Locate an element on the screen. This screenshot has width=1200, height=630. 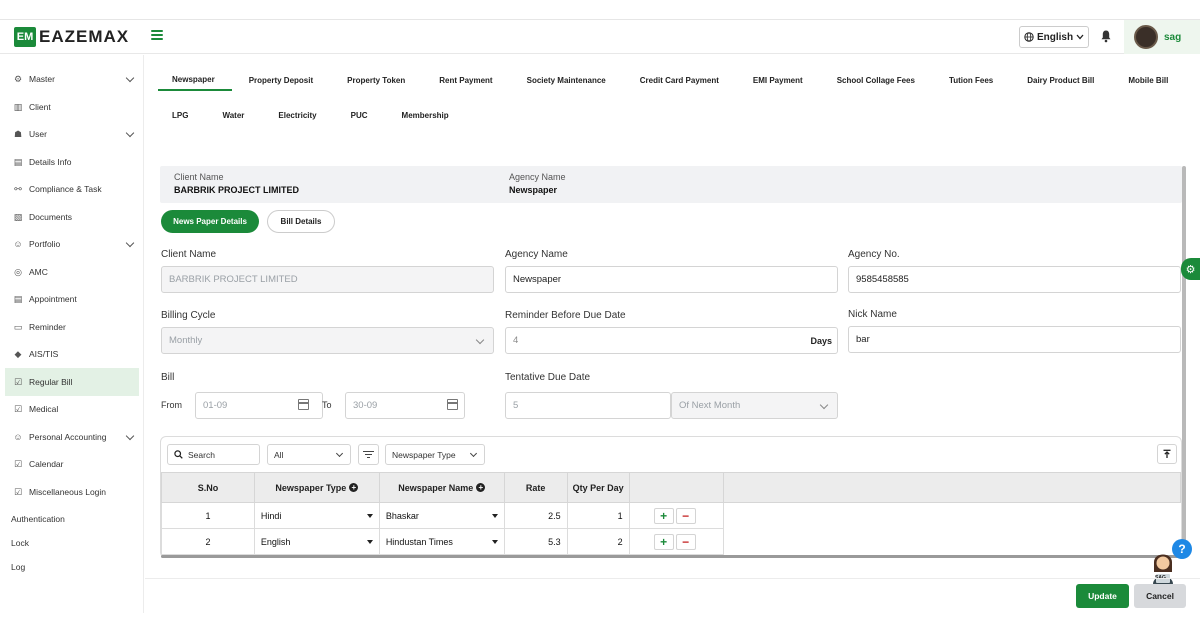
agency-no-field: 9585458585 is located at coordinates (1014, 279).